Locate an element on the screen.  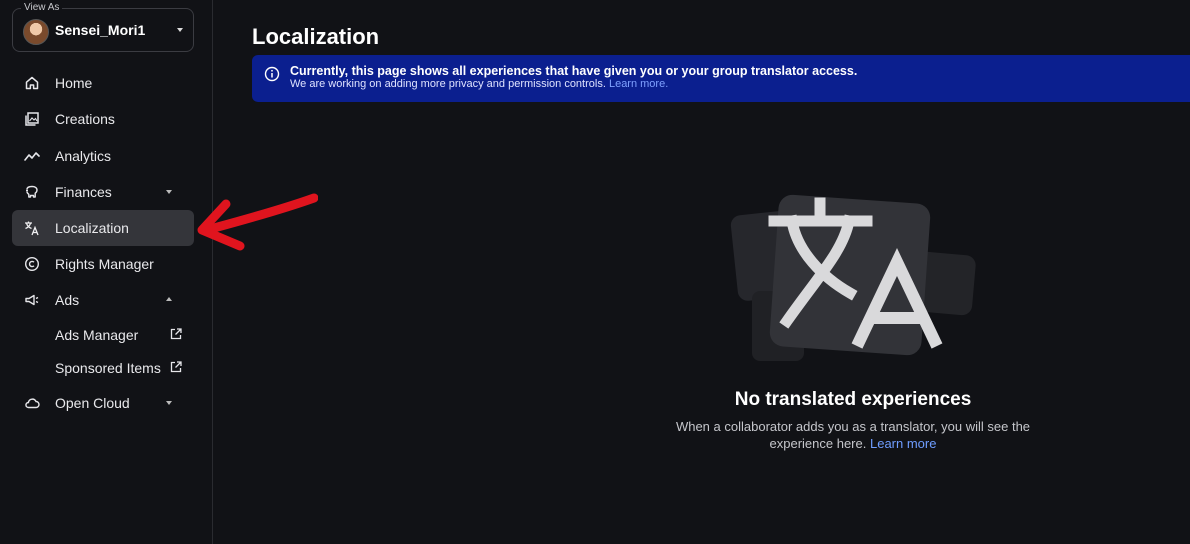
sidebar-item-ads: Ads is located at coordinates (103, 300).